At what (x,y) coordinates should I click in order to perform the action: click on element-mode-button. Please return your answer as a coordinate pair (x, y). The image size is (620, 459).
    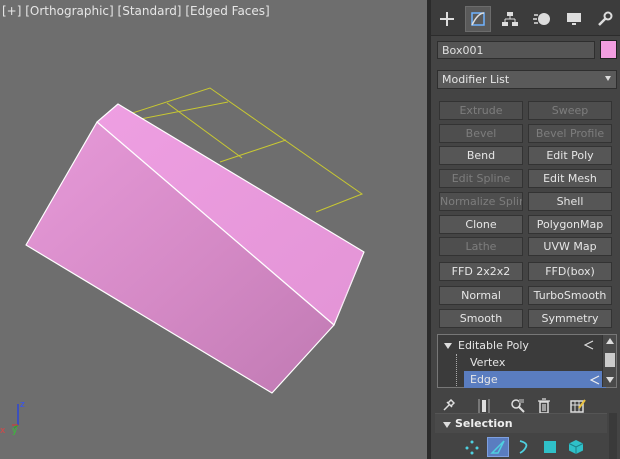
    Looking at the image, I should click on (576, 447).